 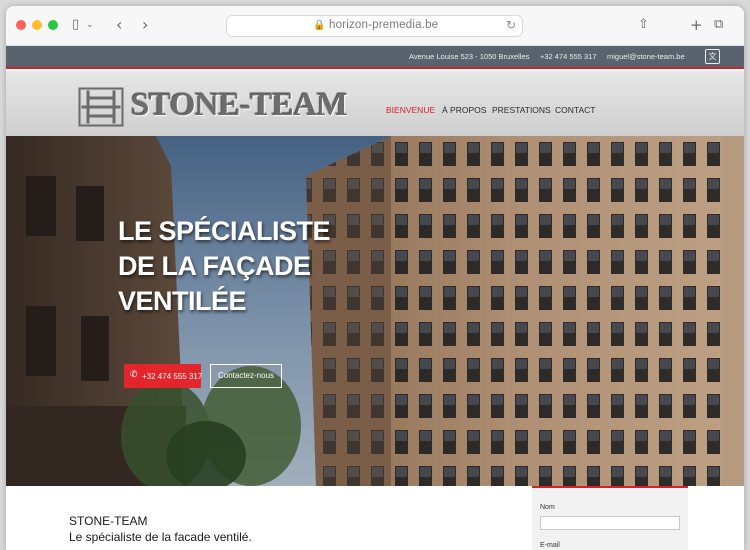 I want to click on call-button: ✆ +32 474 555 317, so click(x=163, y=376).